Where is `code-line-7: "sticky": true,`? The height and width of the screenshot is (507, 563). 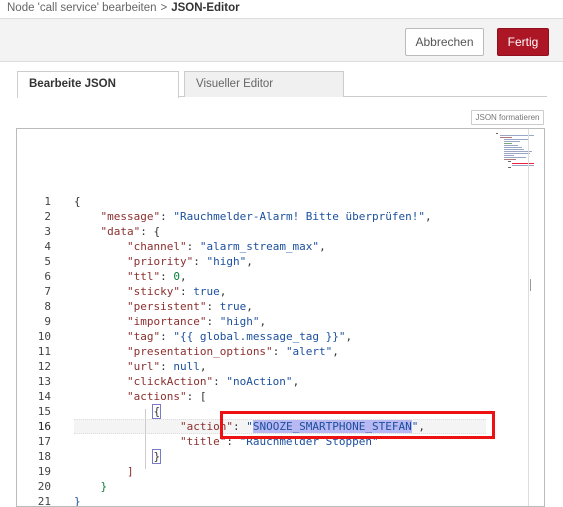
code-line-7: "sticky": true, is located at coordinates (176, 291).